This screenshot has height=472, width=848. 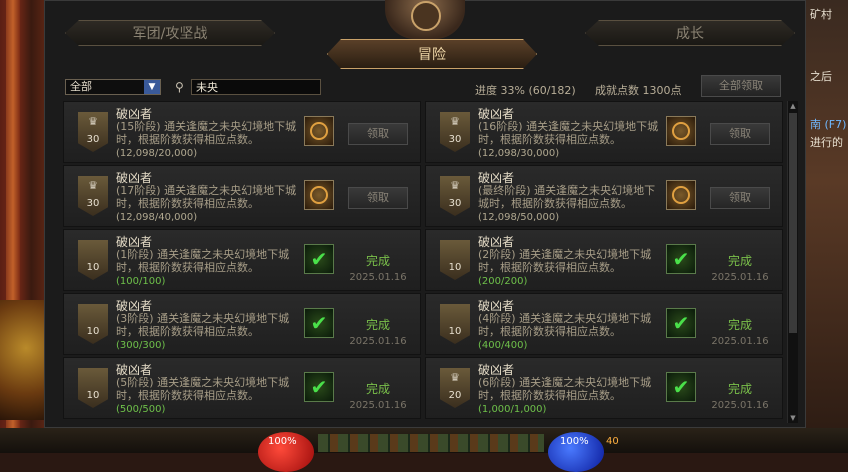 What do you see at coordinates (793, 106) in the screenshot?
I see `scroll-up-icon: ▲` at bounding box center [793, 106].